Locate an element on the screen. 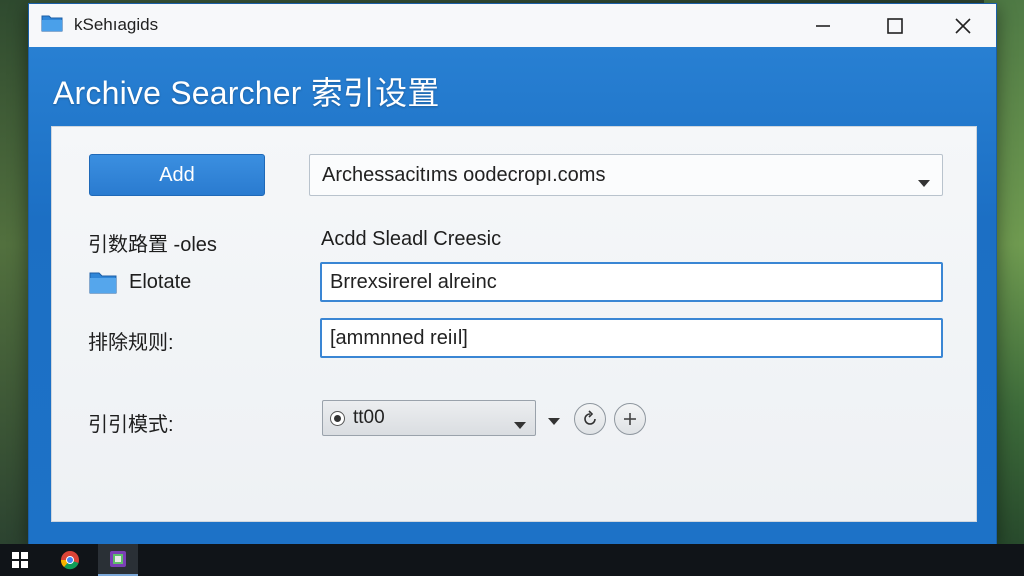 This screenshot has width=1024, height=576. title-bar: kSehıagids is located at coordinates (512, 25).